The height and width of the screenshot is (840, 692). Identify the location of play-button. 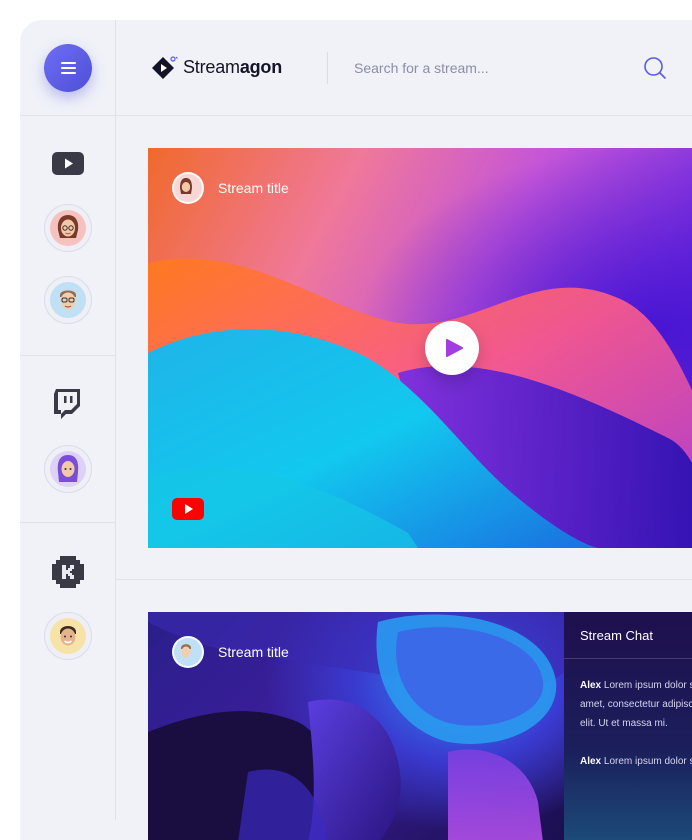
(452, 348).